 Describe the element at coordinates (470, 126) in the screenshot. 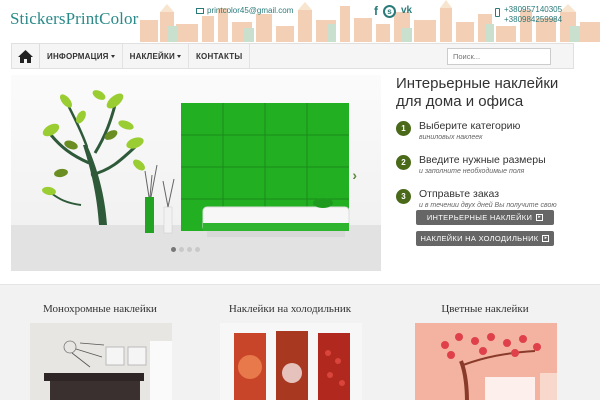

I see `step-title: Выберите категорию` at that location.